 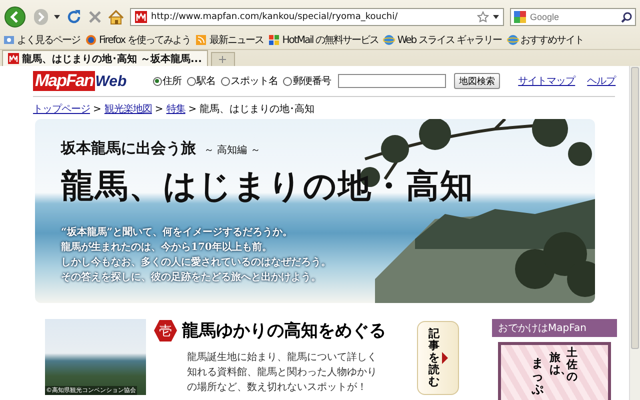 I want to click on banner-subtitle: 坂本龍馬に出会う旅, so click(x=128, y=148).